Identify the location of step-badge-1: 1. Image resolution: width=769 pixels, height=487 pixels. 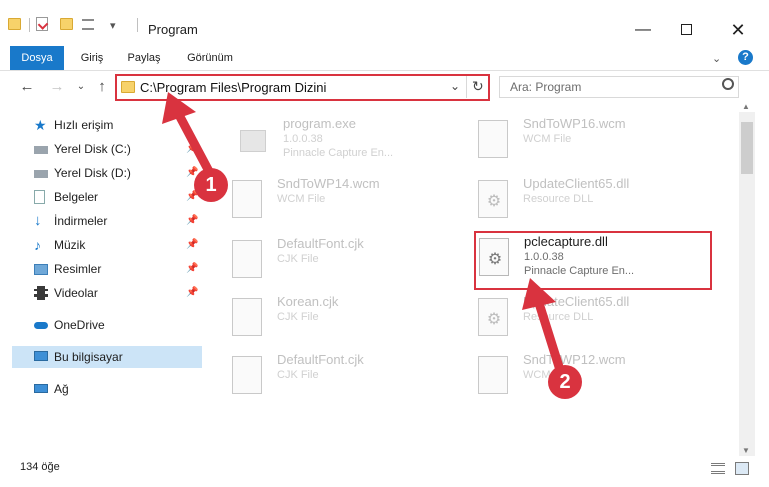
(211, 185).